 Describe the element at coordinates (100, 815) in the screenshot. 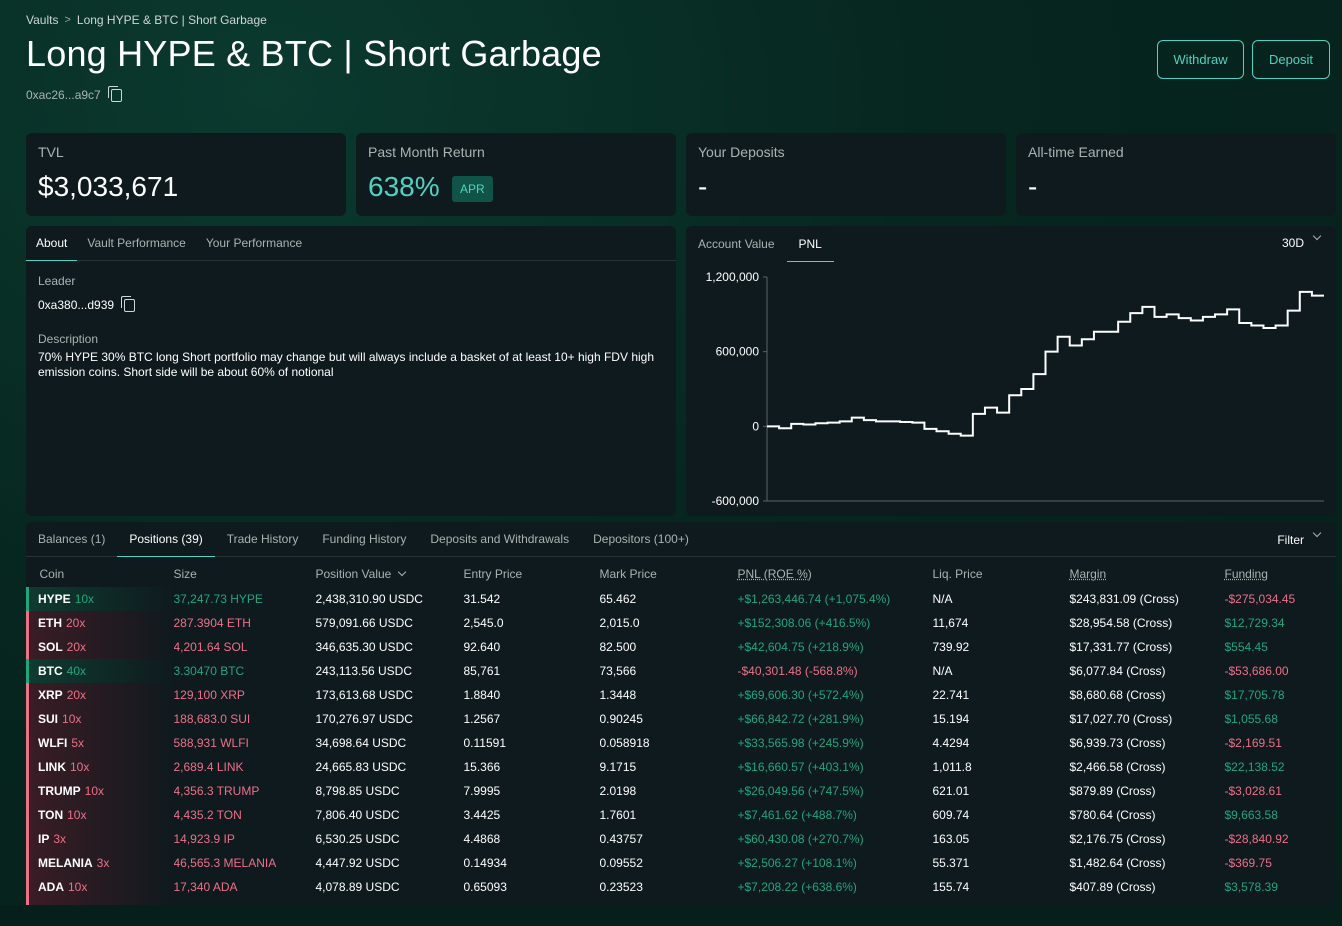

I see `cell-coin: TON 10x` at that location.